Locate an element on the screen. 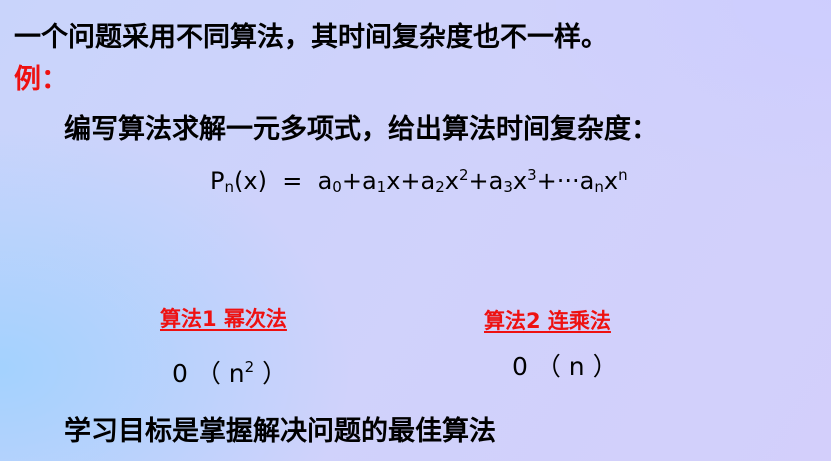 The image size is (831, 461). term-n-coef: a is located at coordinates (587, 181).